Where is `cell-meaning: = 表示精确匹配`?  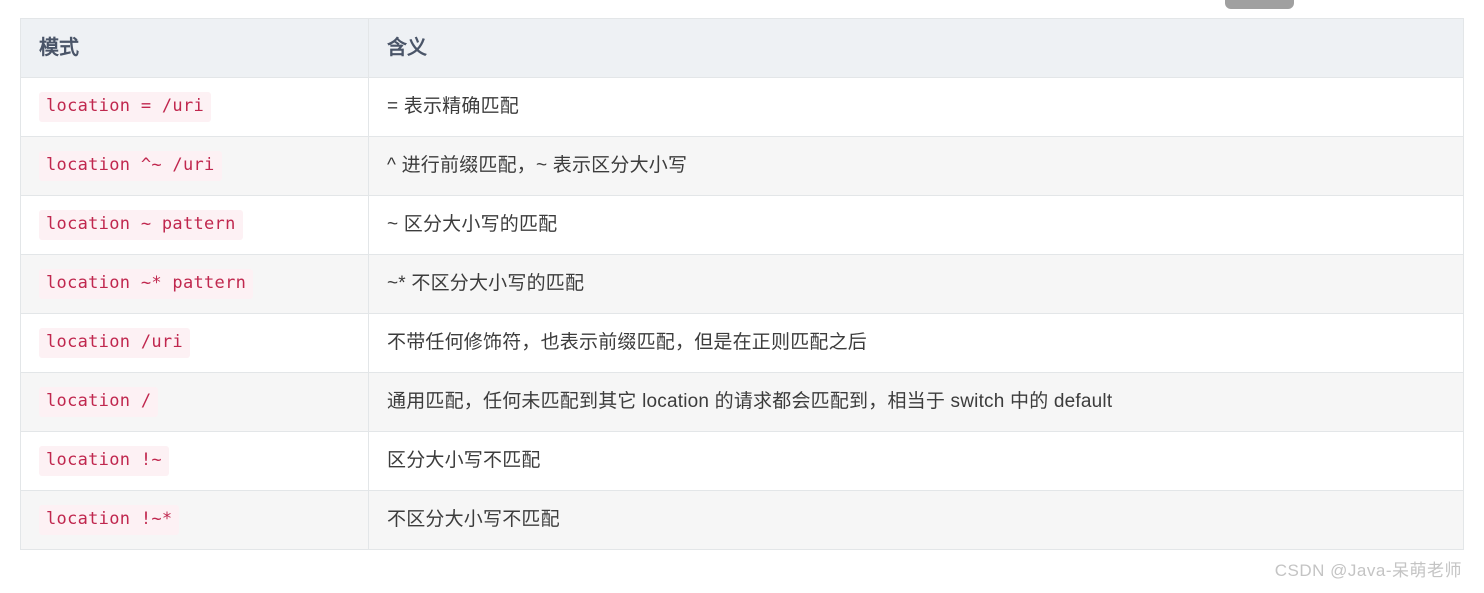 cell-meaning: = 表示精确匹配 is located at coordinates (916, 107).